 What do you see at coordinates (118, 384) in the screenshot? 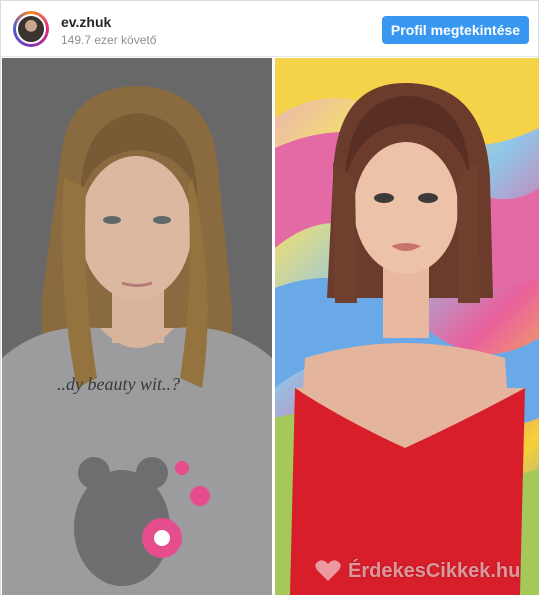
I see `shirt-print-text: ..dy beauty wit..?` at bounding box center [118, 384].